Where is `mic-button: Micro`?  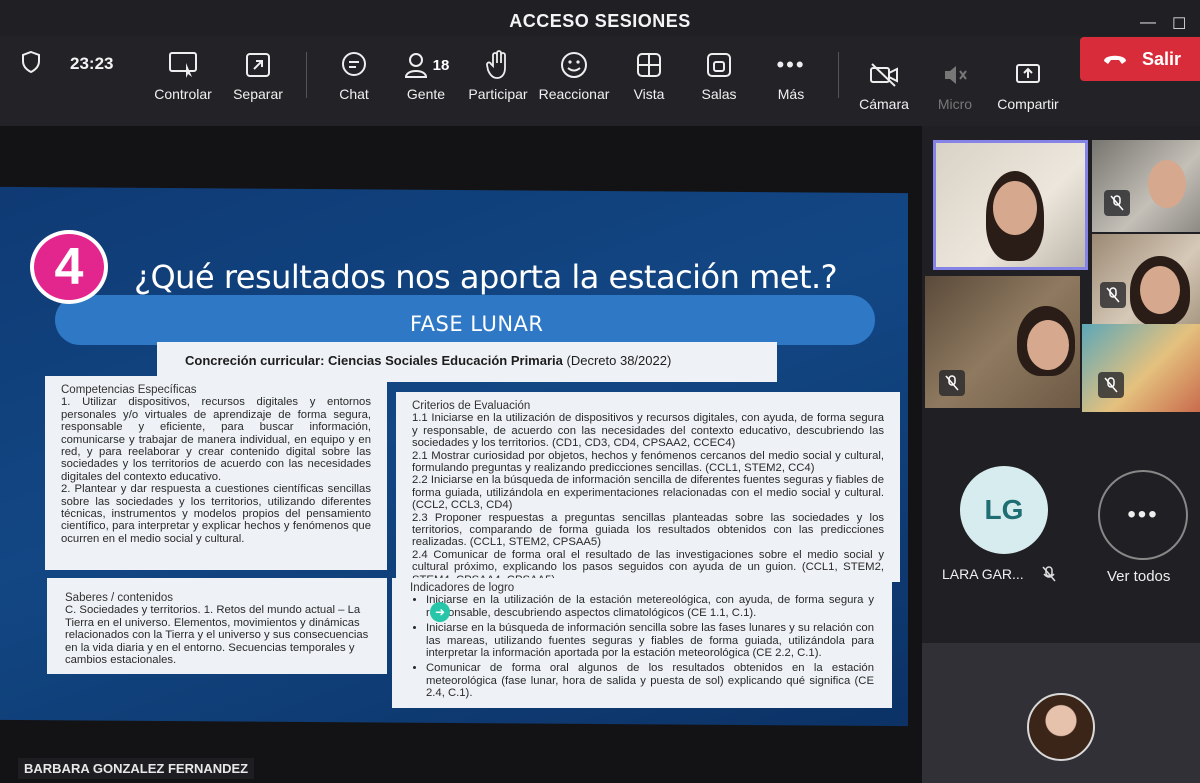
mic-button: Micro is located at coordinates (955, 85).